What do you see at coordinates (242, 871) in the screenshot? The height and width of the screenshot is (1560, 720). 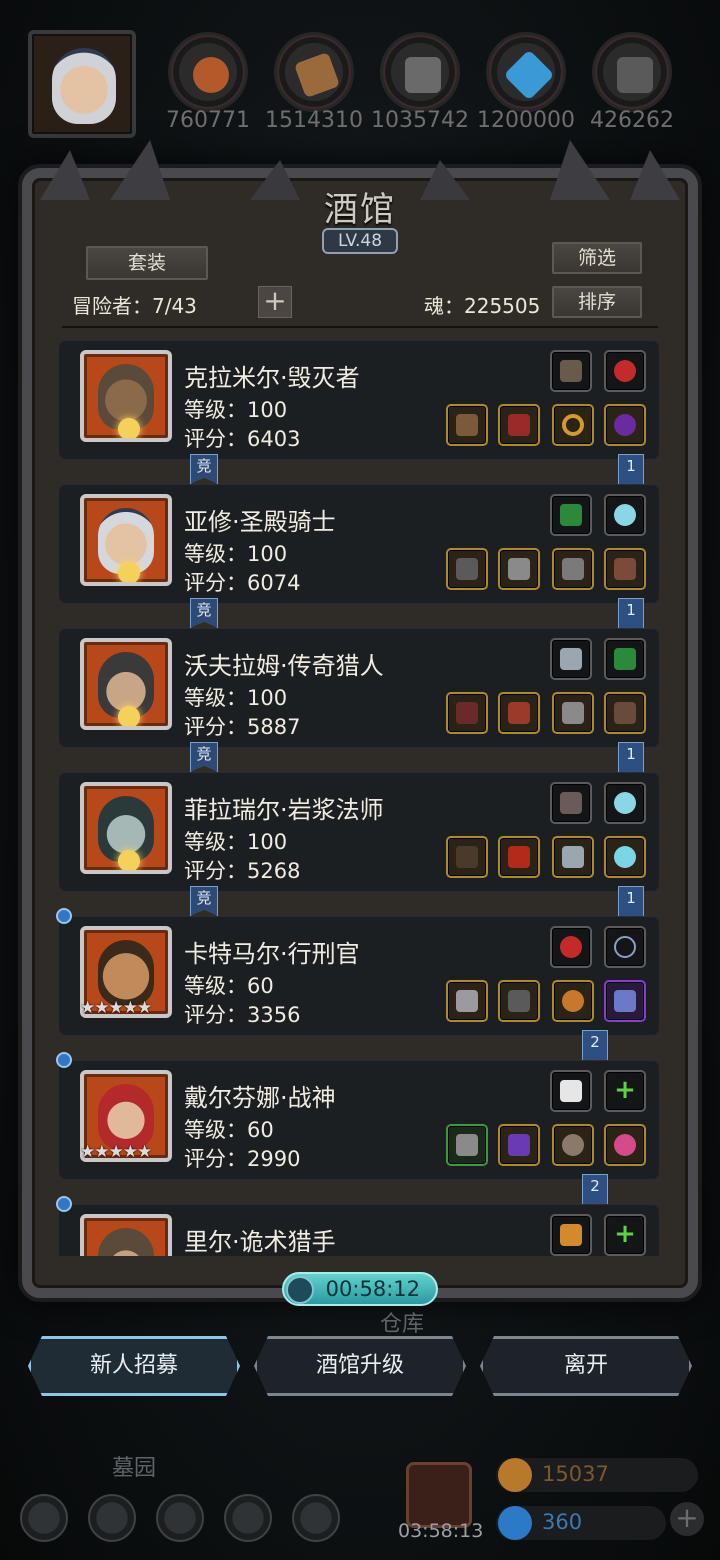 I see `hero-score: 评分：5268` at bounding box center [242, 871].